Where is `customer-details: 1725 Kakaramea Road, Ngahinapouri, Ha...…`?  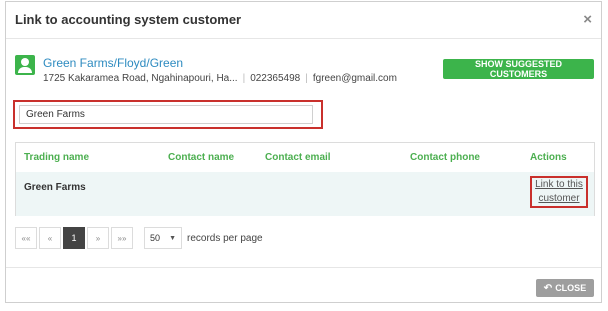
customer-details: 1725 Kakaramea Road, Ngahinapouri, Ha...… is located at coordinates (220, 78).